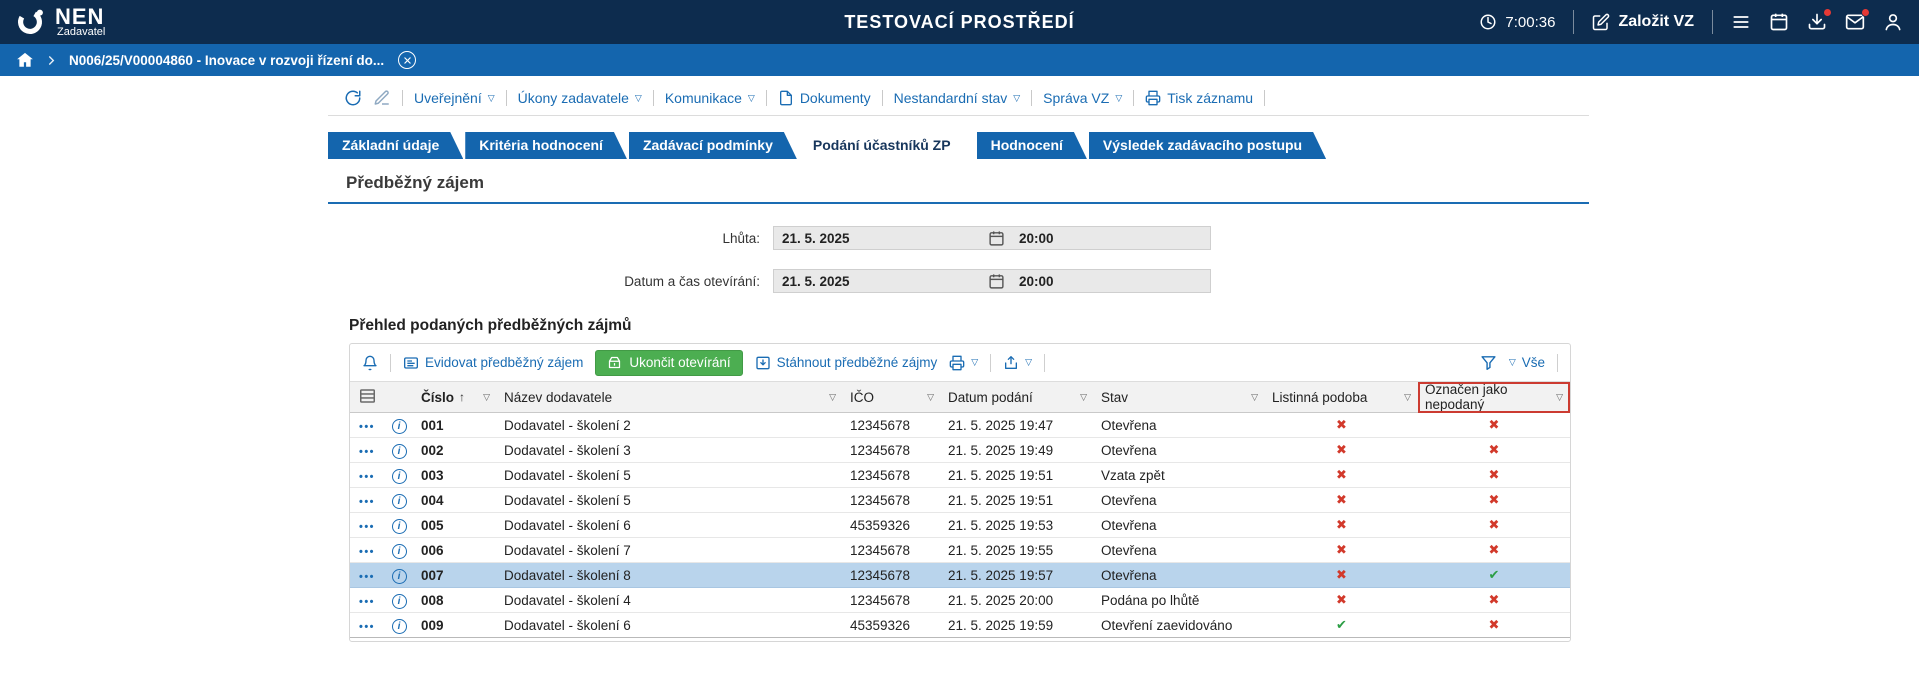 This screenshot has width=1919, height=686. What do you see at coordinates (455, 425) in the screenshot?
I see `cell-number: 001` at bounding box center [455, 425].